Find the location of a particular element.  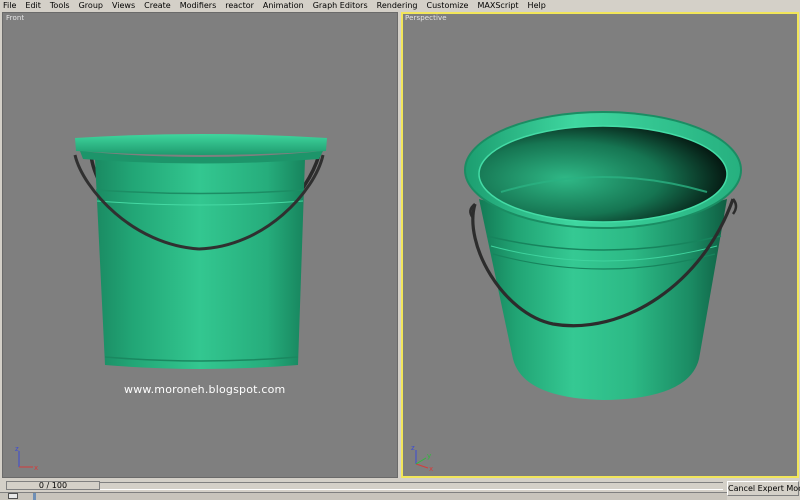

menu-graph-editors: Graph Editors is located at coordinates (341, 5).